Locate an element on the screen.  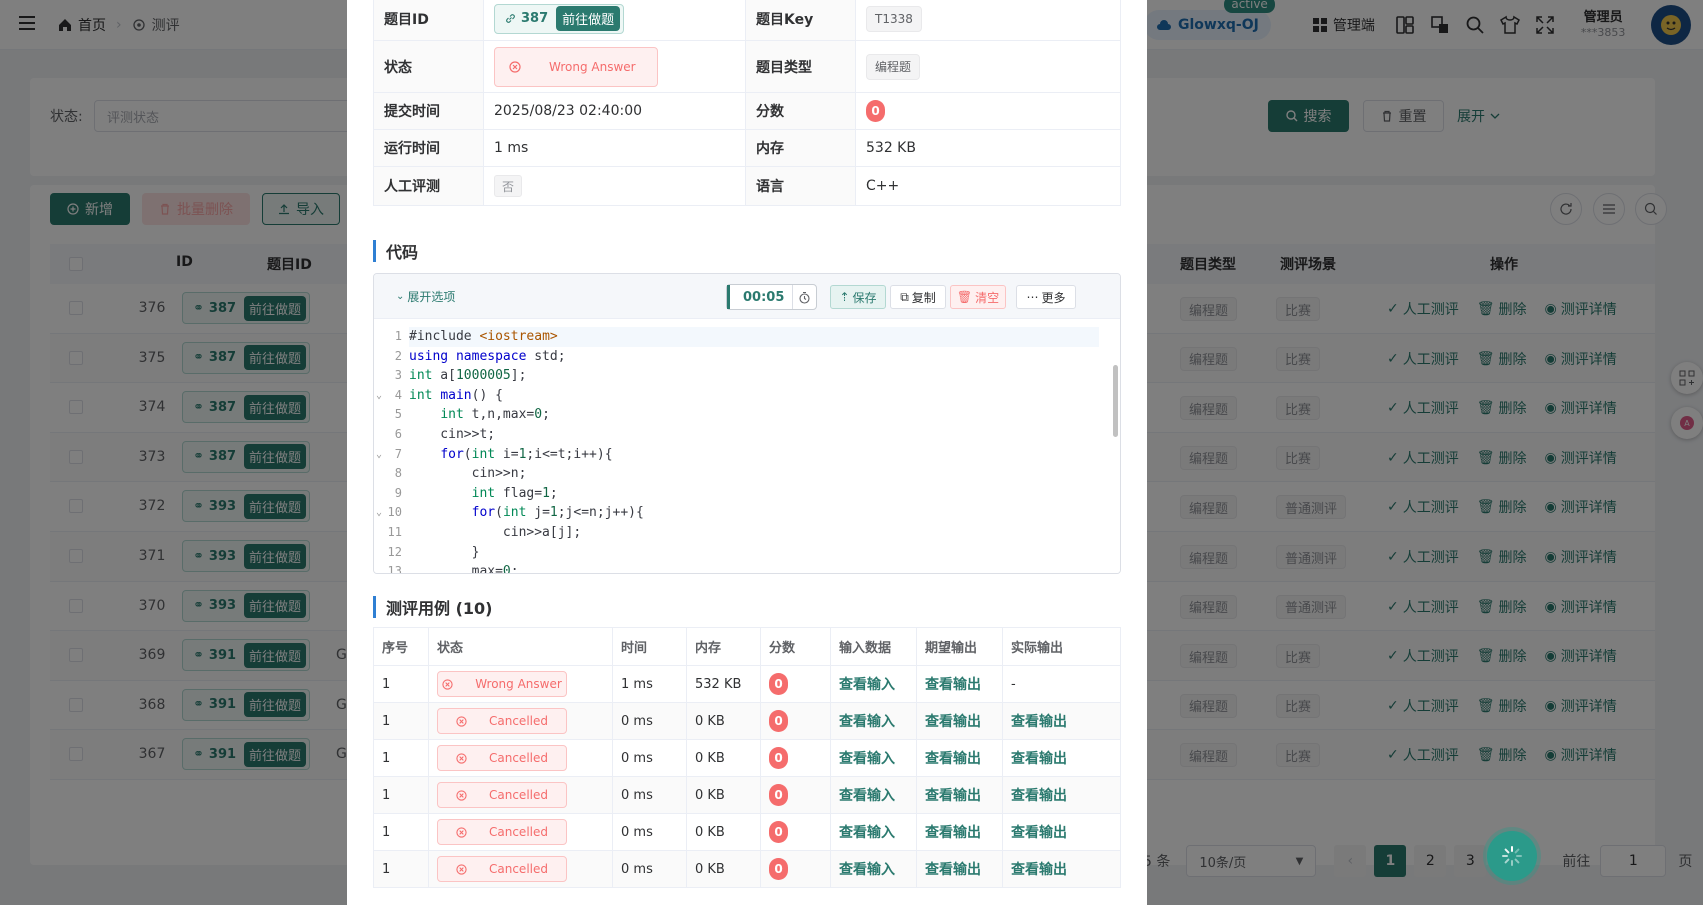
code-line: } is located at coordinates (444, 552).